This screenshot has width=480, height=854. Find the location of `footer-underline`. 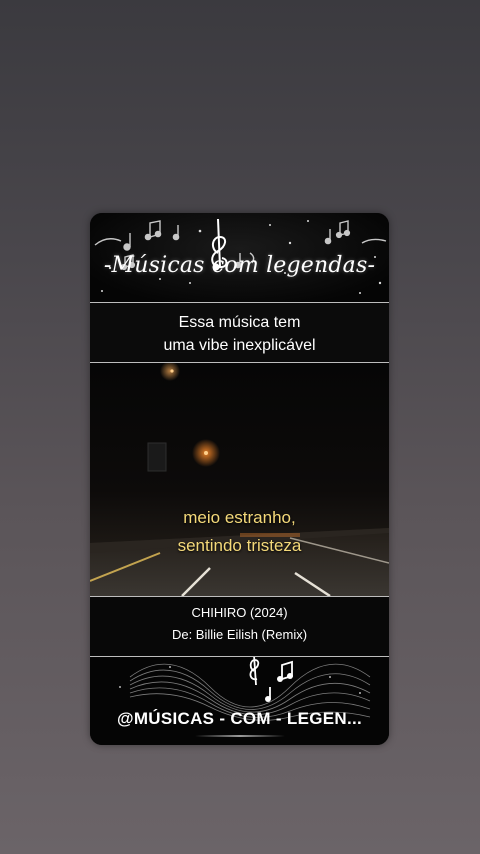

footer-underline is located at coordinates (240, 736).